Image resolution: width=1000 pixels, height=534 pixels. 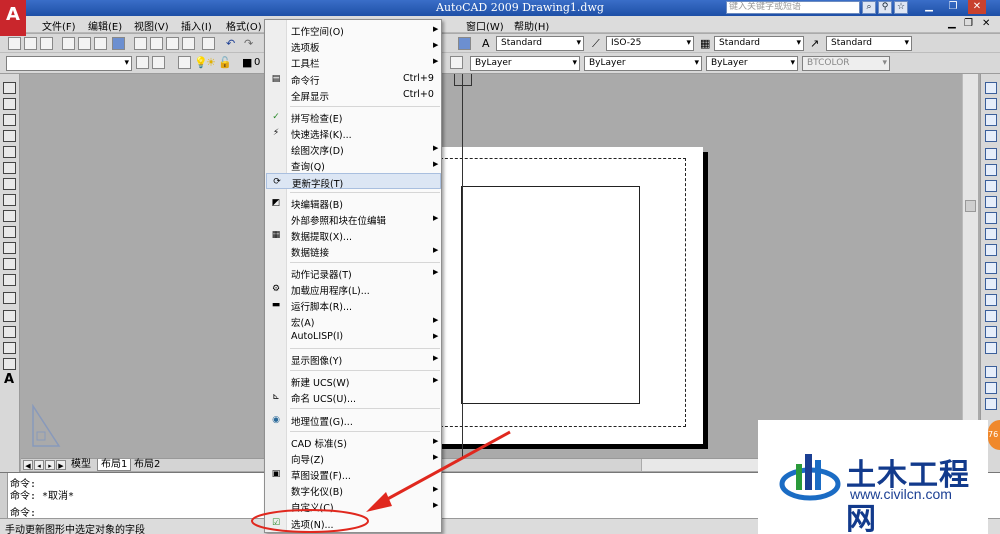 What do you see at coordinates (991, 268) in the screenshot?
I see `break-at-point-icon` at bounding box center [991, 268].